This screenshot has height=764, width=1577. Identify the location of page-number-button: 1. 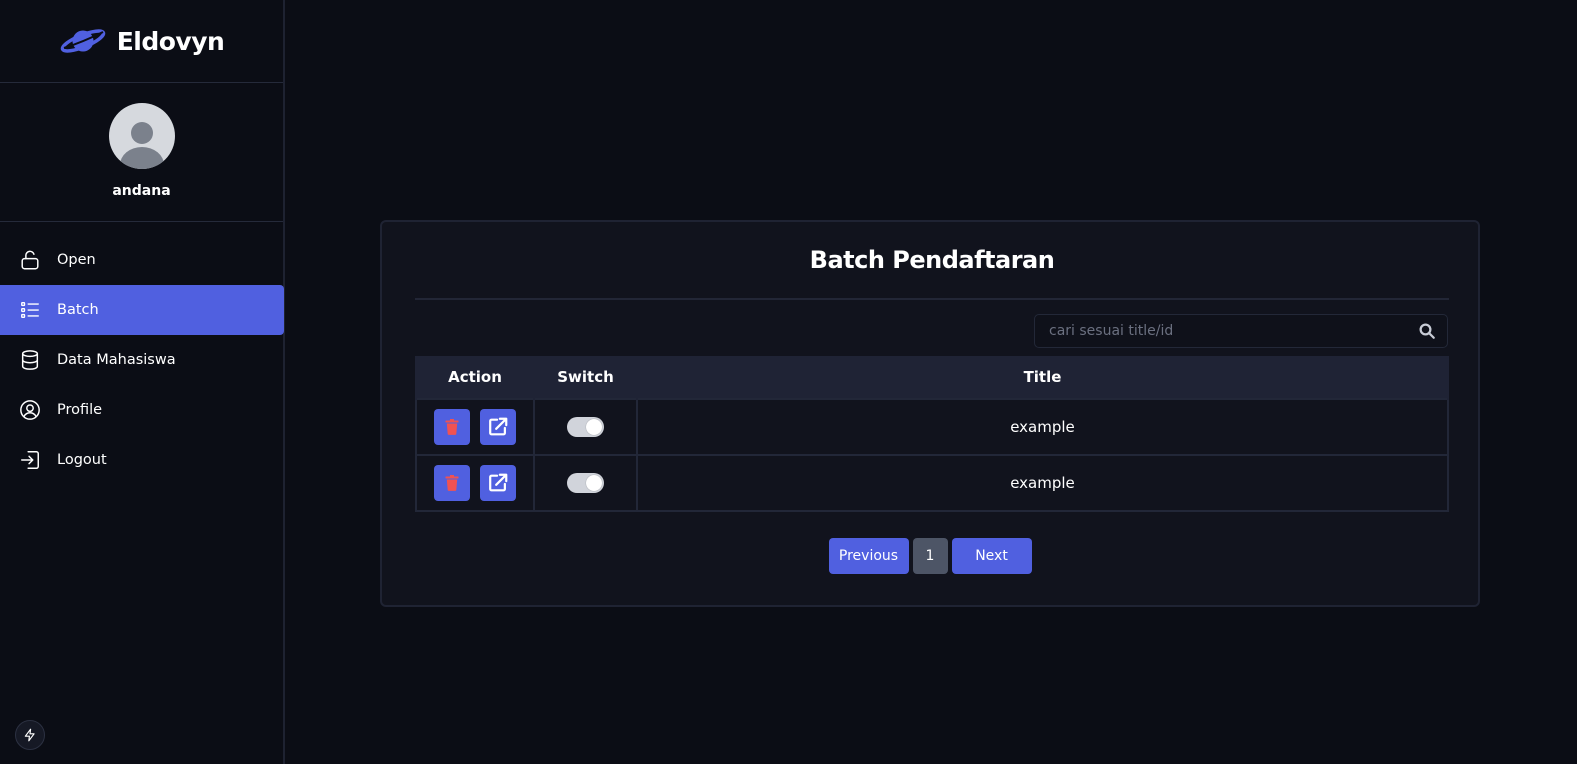
(930, 556).